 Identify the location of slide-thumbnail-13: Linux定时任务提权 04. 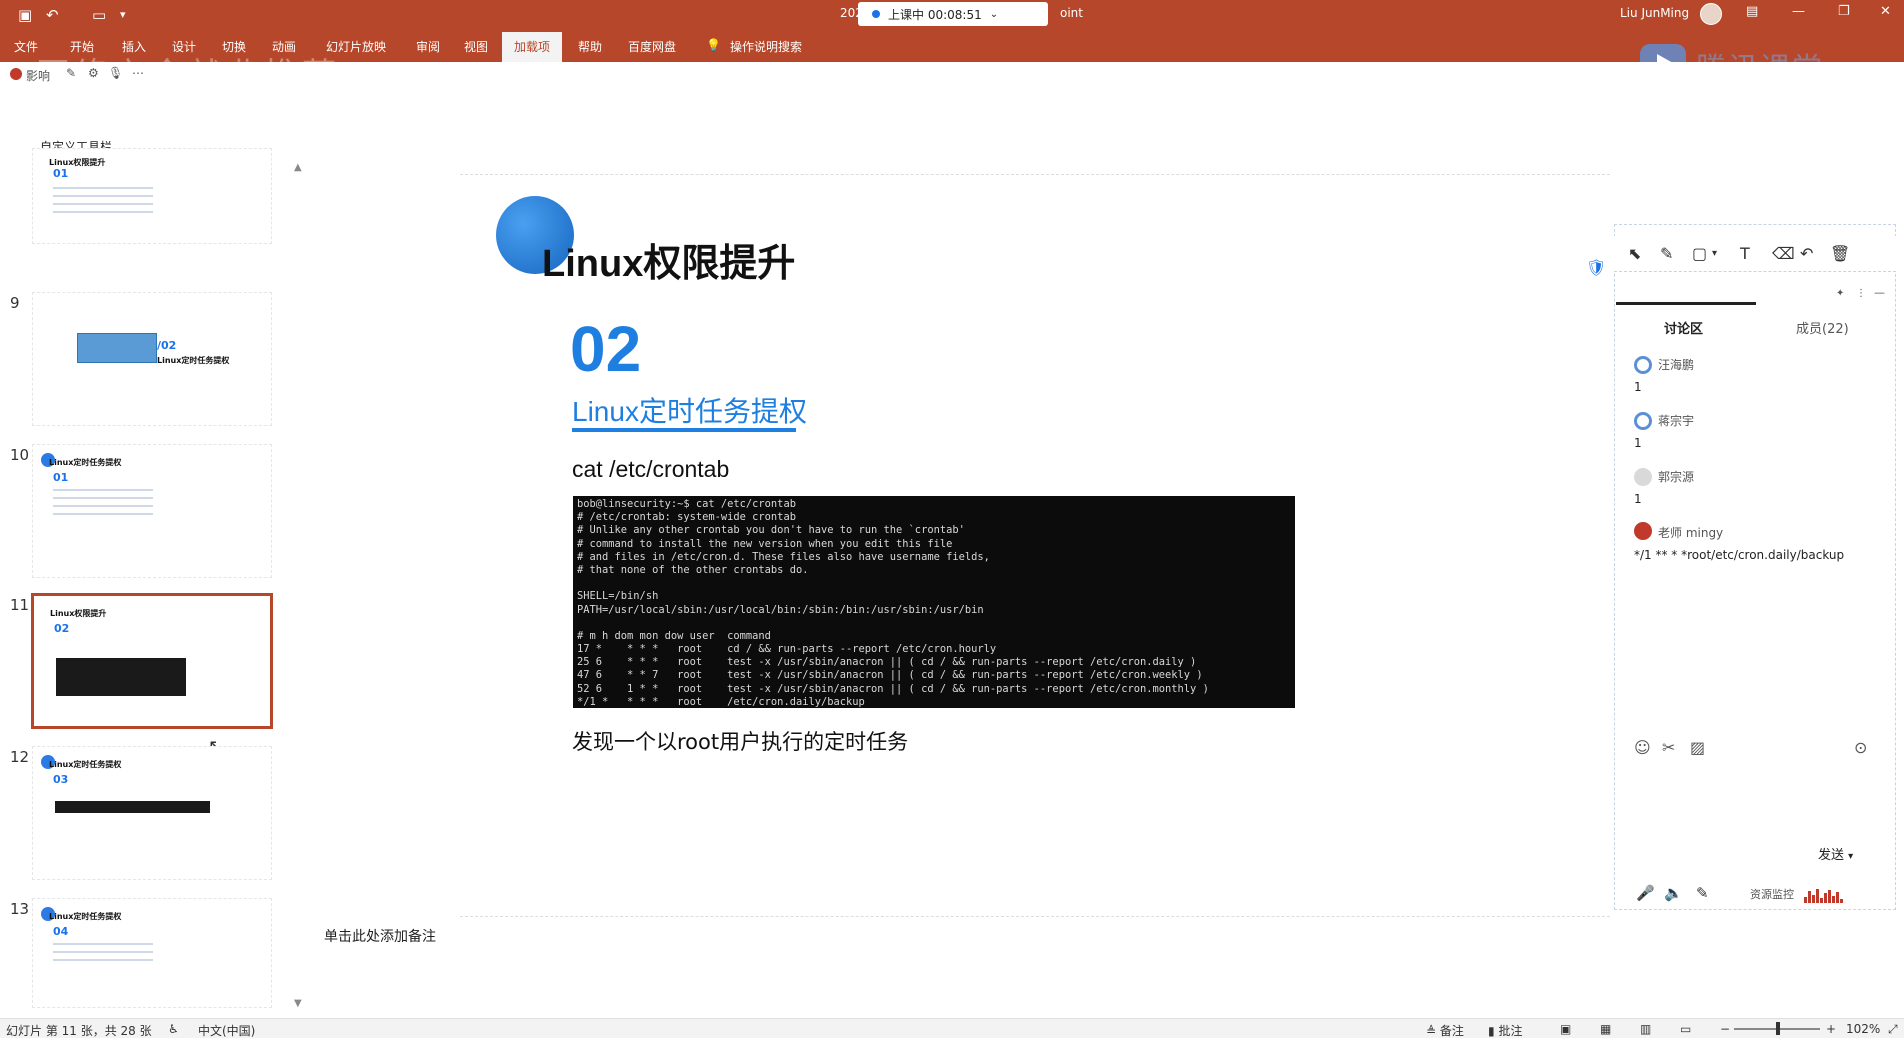
(152, 953).